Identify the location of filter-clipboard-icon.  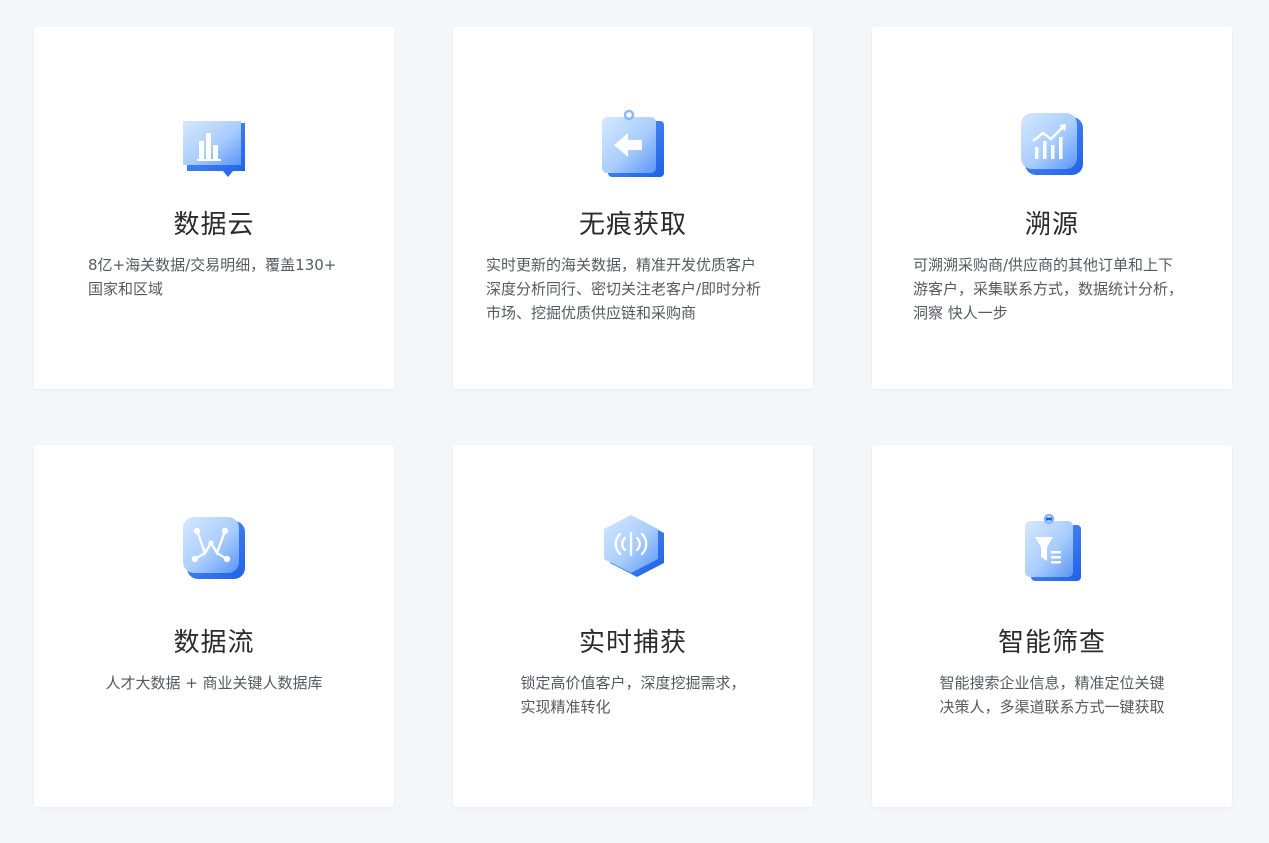
(1052, 548).